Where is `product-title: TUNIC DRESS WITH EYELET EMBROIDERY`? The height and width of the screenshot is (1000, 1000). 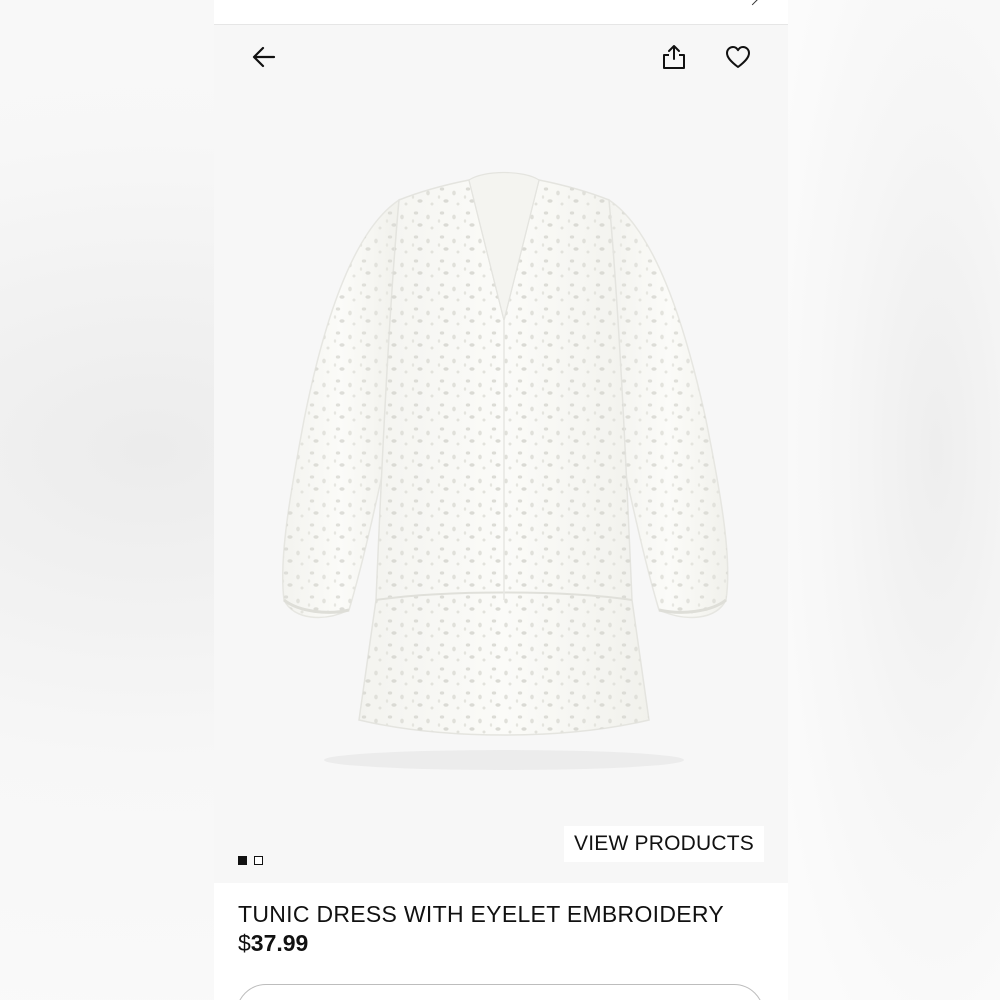 product-title: TUNIC DRESS WITH EYELET EMBROIDERY is located at coordinates (481, 914).